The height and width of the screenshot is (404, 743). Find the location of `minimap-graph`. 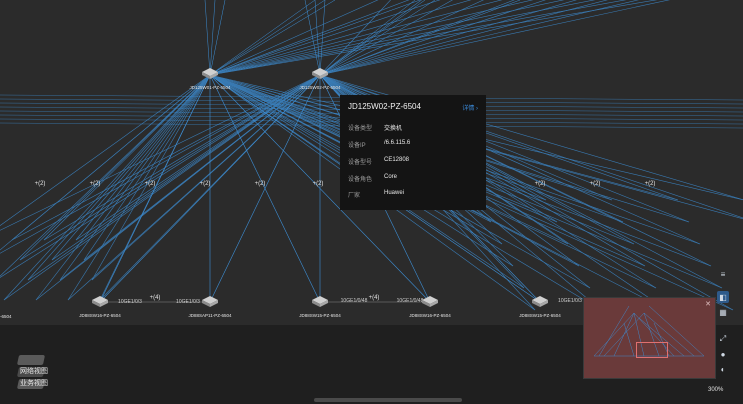

minimap-graph is located at coordinates (649, 331).